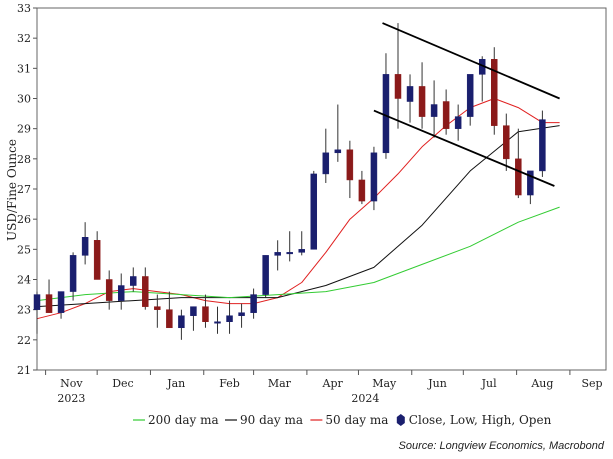  Describe the element at coordinates (123, 383) in the screenshot. I see `x-tick-label: Dec` at that location.